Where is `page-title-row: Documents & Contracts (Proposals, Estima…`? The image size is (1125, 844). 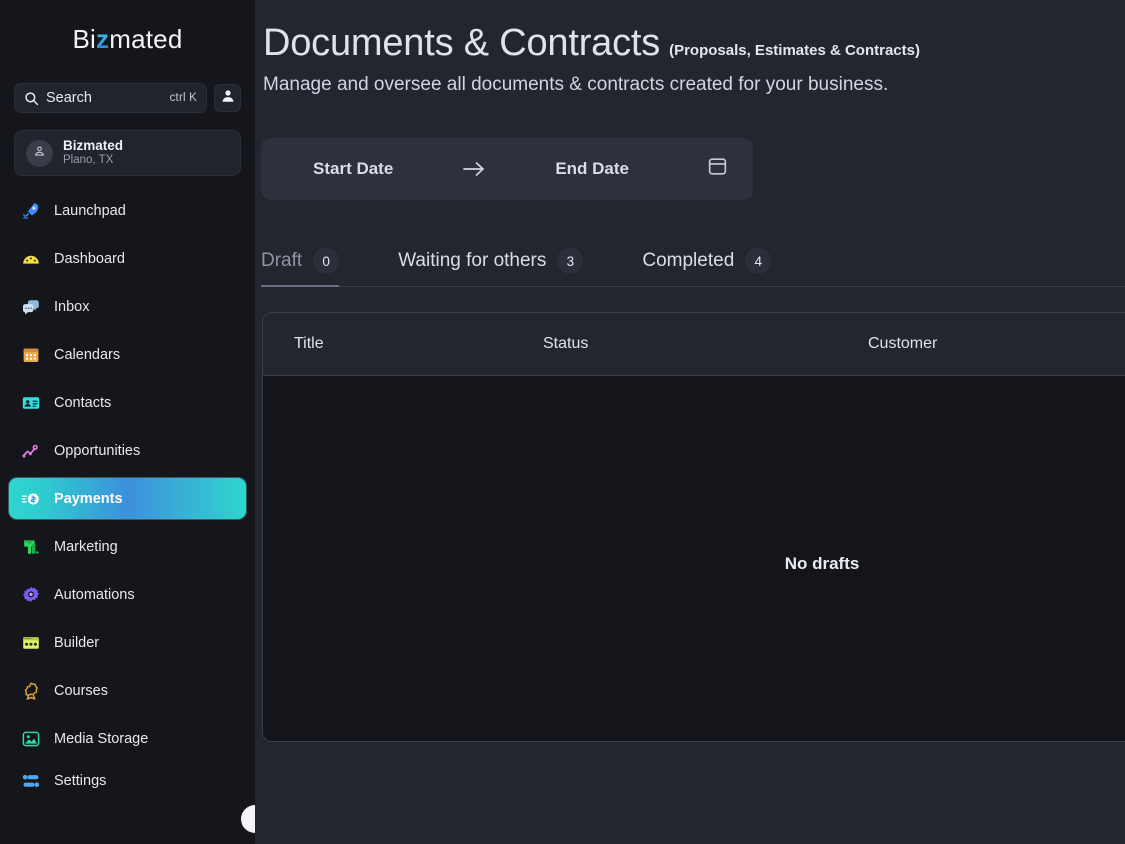
page-title-row: Documents & Contracts (Proposals, Estima… is located at coordinates (694, 43).